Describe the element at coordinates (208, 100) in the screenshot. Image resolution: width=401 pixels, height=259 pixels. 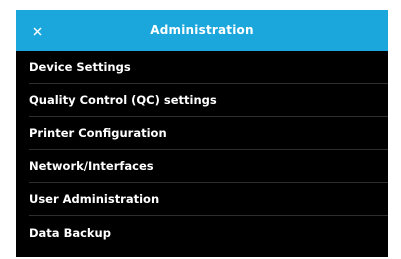
I see `menu-item-qc-settings: Quality Control (QC) settings` at that location.